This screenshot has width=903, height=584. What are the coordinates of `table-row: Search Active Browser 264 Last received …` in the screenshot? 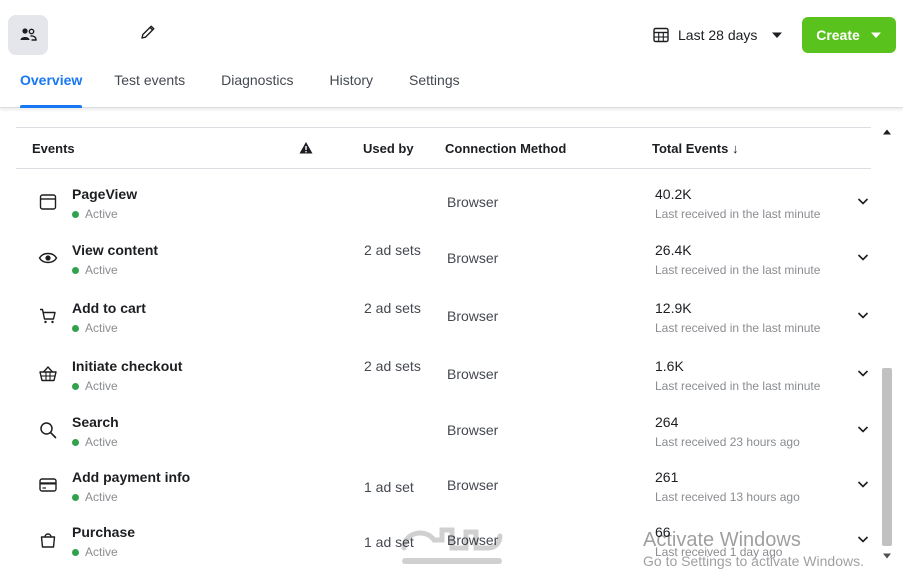 It's located at (443, 436).